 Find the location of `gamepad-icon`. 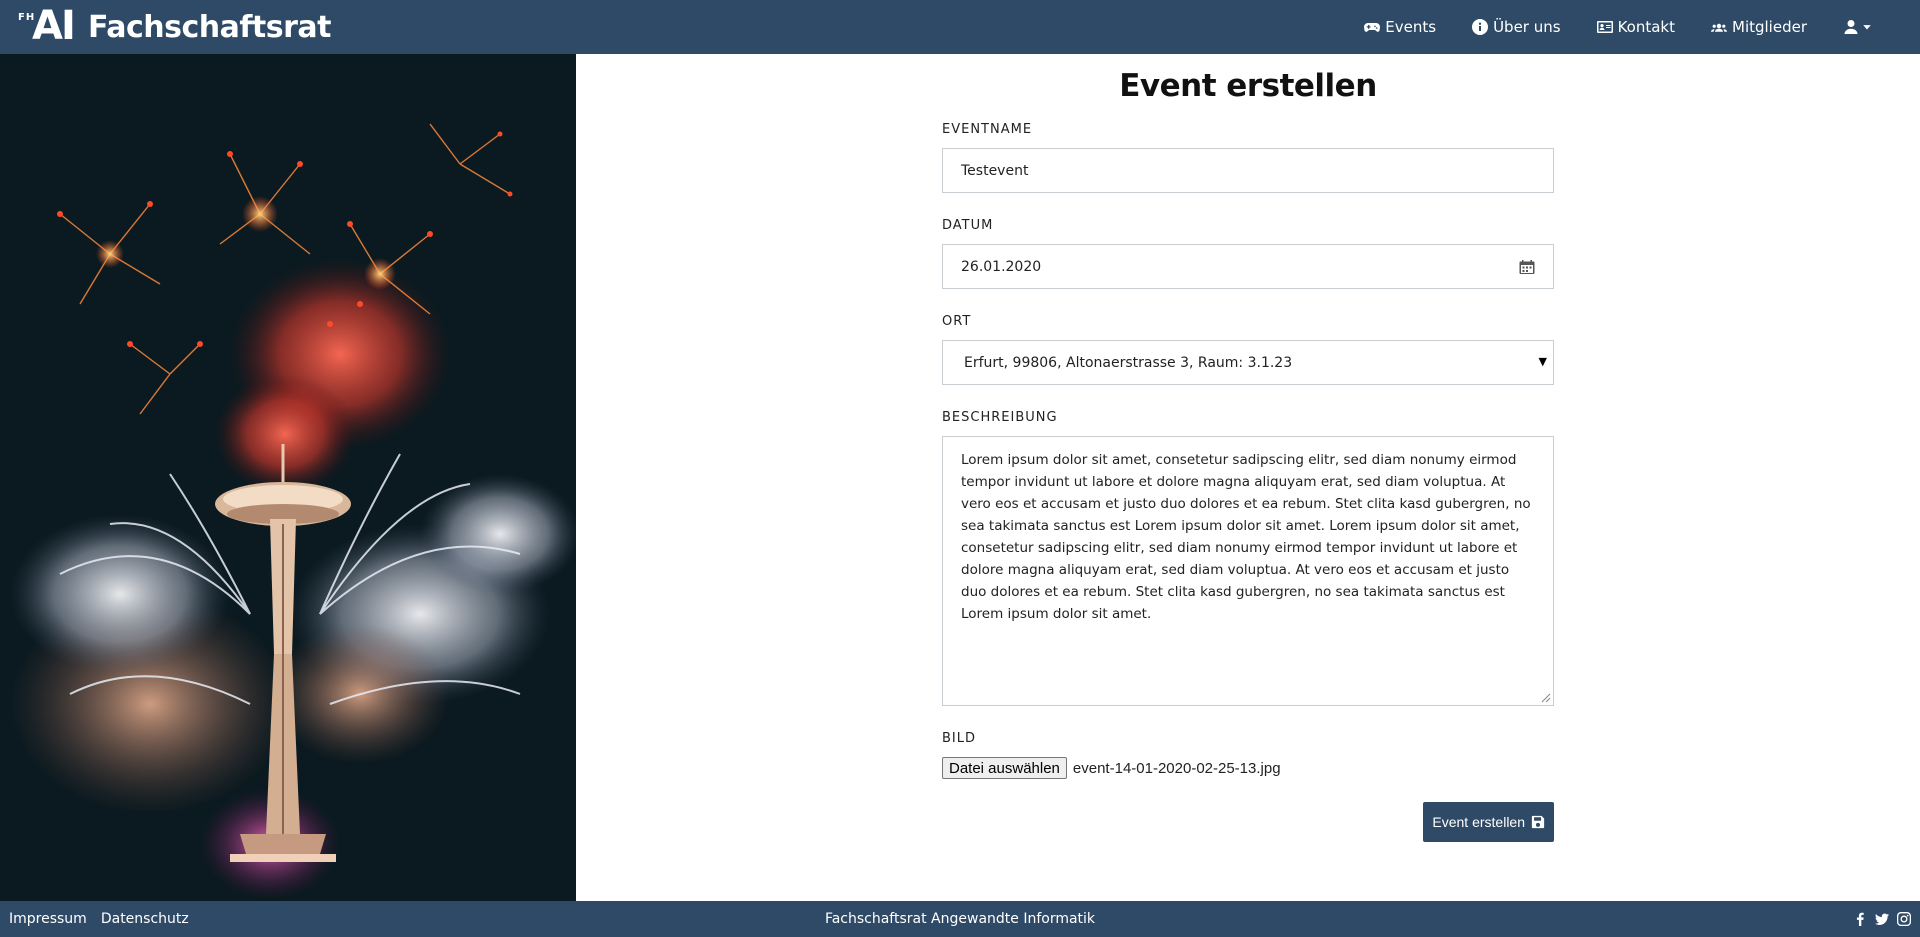

gamepad-icon is located at coordinates (1372, 27).